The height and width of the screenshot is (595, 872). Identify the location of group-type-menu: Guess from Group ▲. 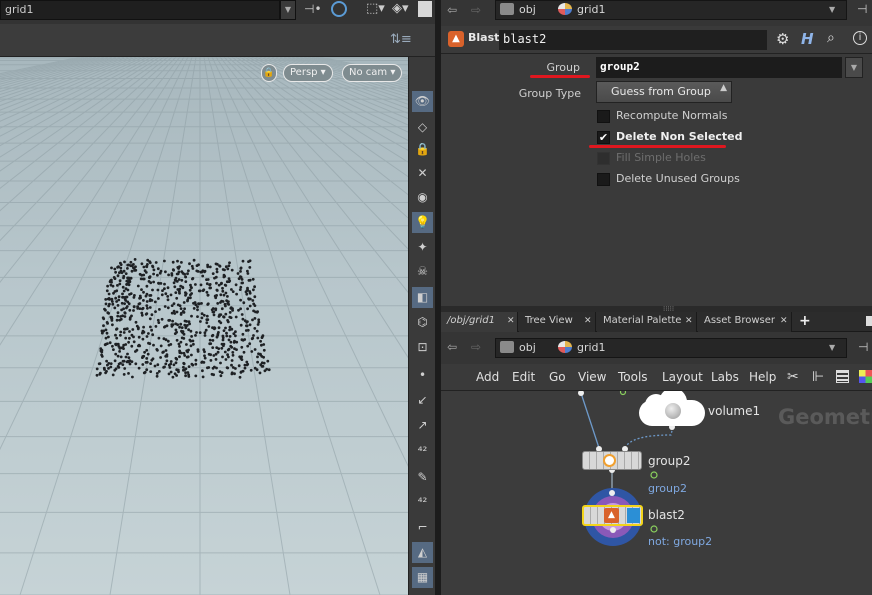
(664, 92).